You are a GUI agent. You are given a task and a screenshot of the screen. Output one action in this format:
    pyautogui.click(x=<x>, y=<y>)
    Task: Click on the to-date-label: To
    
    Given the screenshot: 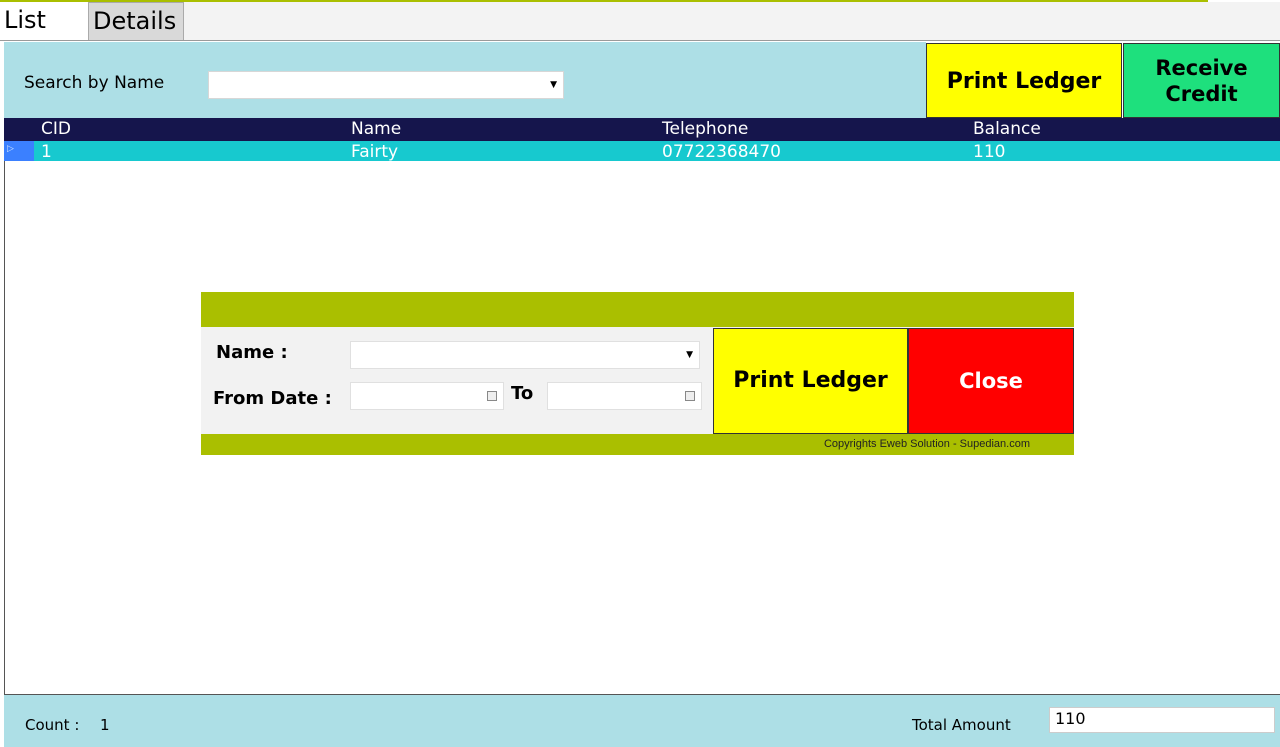 What is the action you would take?
    pyautogui.click(x=522, y=393)
    